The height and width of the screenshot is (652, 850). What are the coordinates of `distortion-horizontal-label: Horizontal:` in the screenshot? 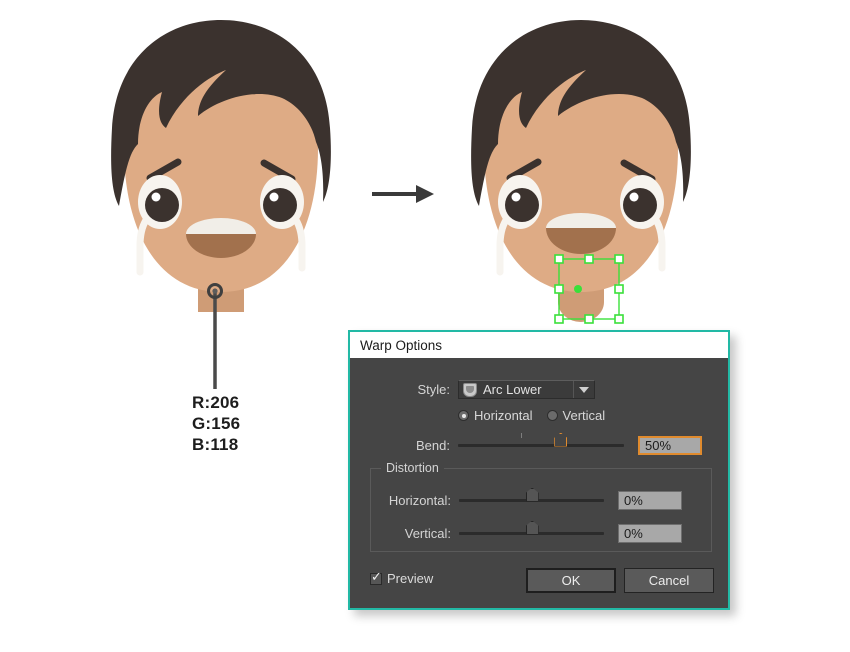 It's located at (419, 500).